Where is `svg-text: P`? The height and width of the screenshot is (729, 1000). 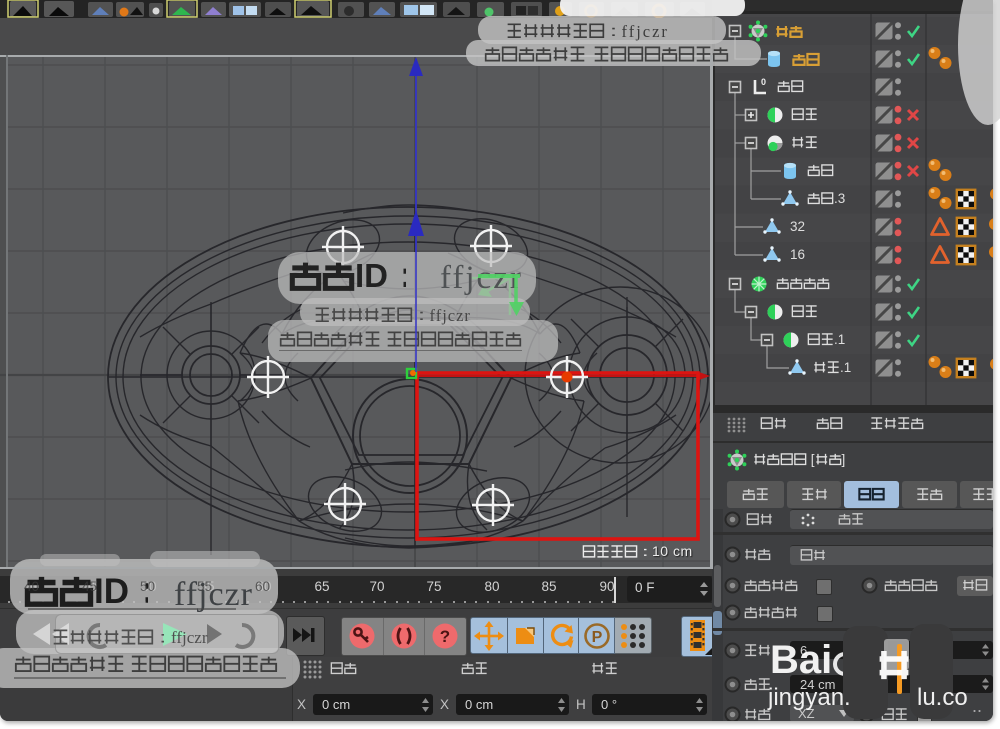
svg-text: P is located at coordinates (597, 637).